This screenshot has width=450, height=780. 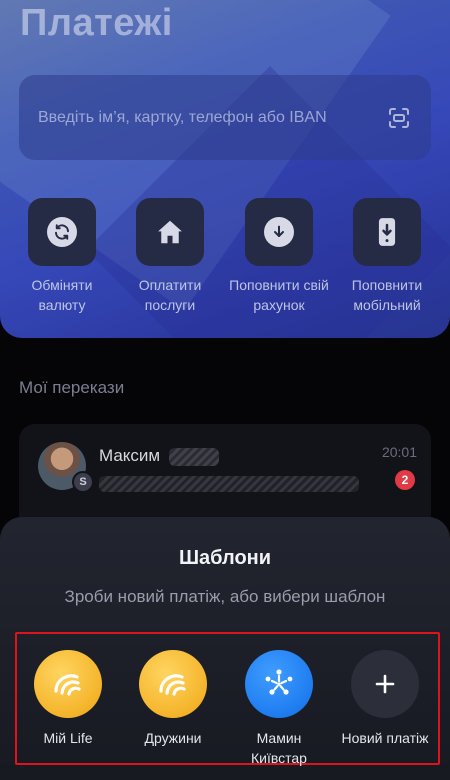 I want to click on message-time: 20:01, so click(x=399, y=452).